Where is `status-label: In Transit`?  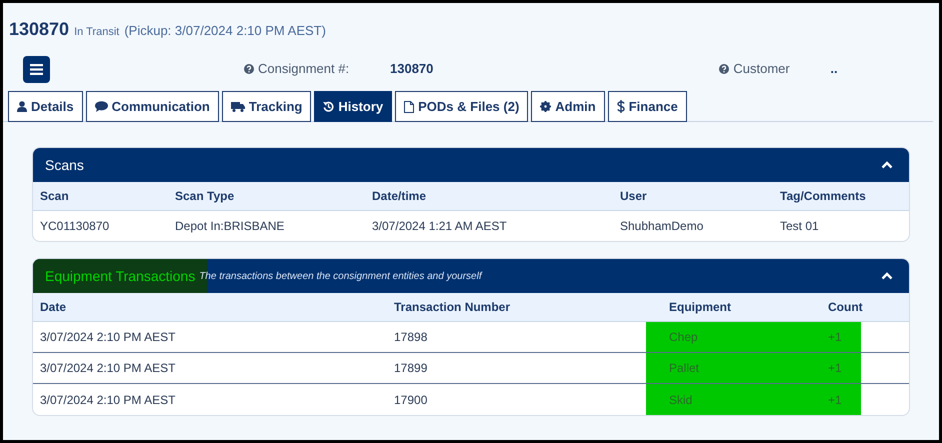
status-label: In Transit is located at coordinates (97, 32).